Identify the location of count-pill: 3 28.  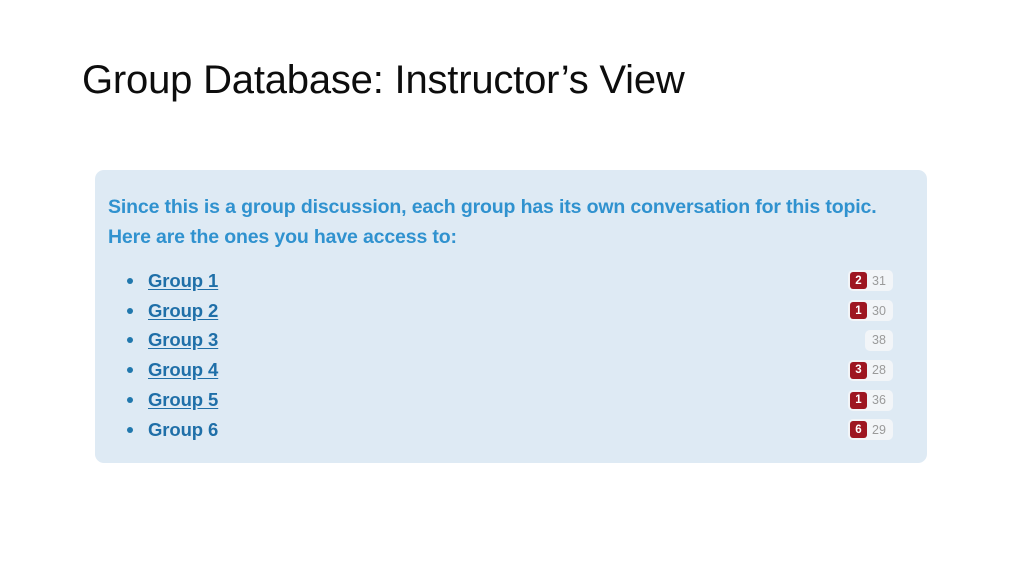
(870, 370).